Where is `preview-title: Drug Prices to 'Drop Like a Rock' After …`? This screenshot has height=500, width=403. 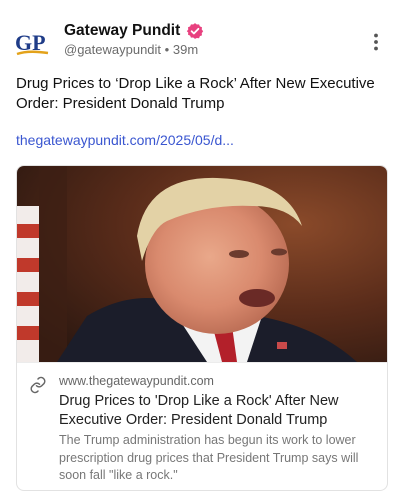
preview-title: Drug Prices to 'Drop Like a Rock' After … is located at coordinates (218, 411).